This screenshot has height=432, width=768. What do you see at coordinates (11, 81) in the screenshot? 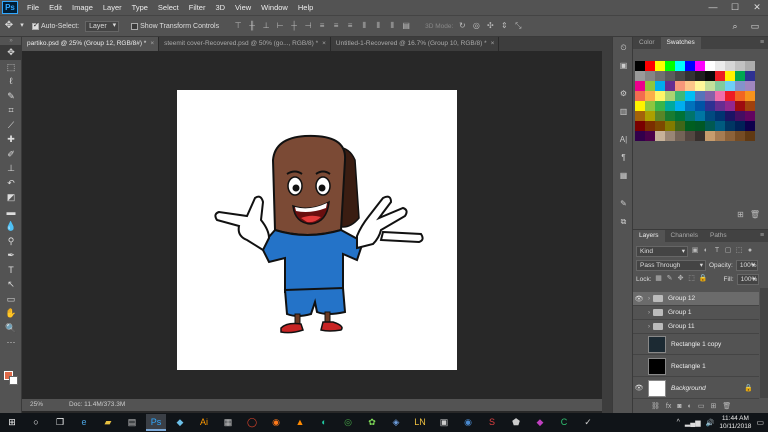
I see `lasso-tool: ℓ` at bounding box center [11, 81].